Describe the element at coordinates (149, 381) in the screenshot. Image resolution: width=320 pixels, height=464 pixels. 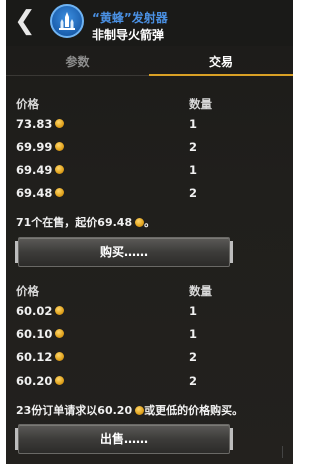
I see `buy-order-row: 60.20 2` at that location.